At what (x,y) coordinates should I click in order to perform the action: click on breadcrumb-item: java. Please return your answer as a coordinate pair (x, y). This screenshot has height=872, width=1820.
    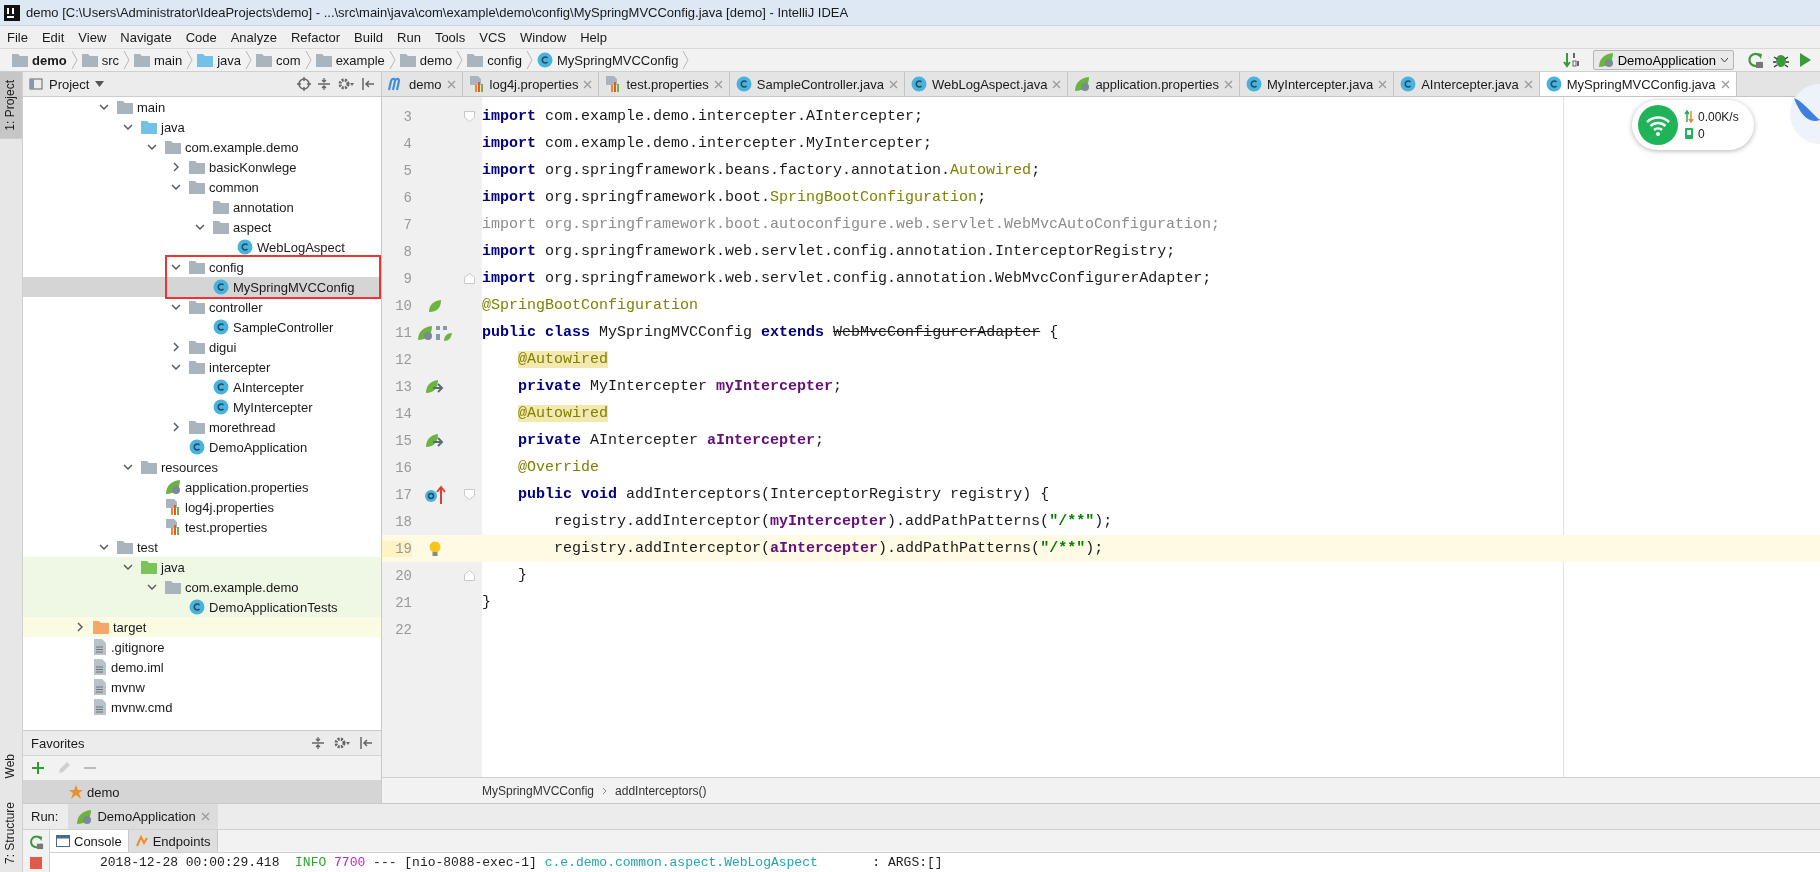
    Looking at the image, I should click on (219, 60).